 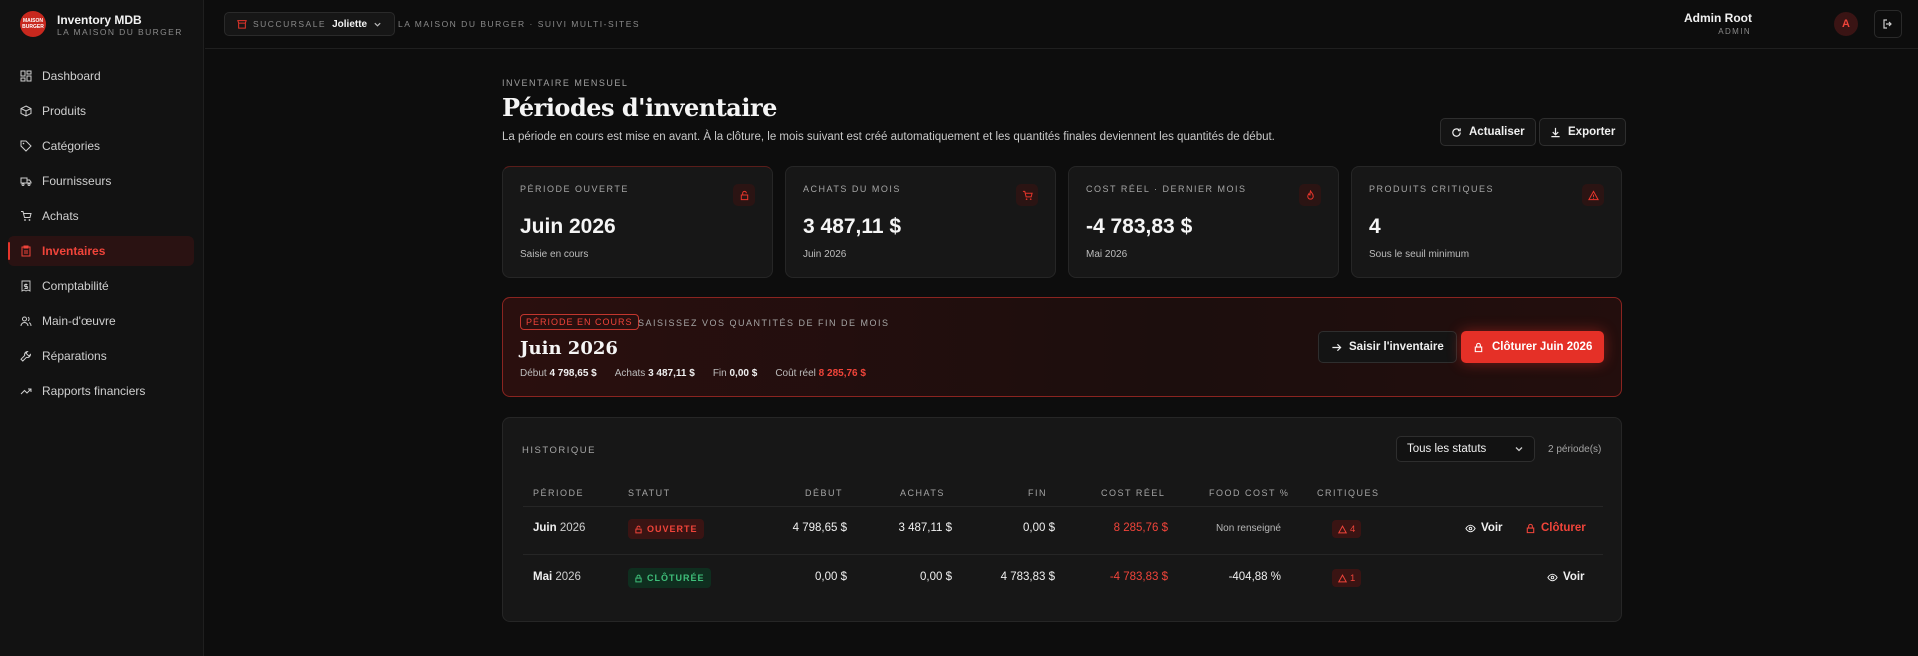 What do you see at coordinates (1254, 577) in the screenshot?
I see `row-food-cost: -404,88 %` at bounding box center [1254, 577].